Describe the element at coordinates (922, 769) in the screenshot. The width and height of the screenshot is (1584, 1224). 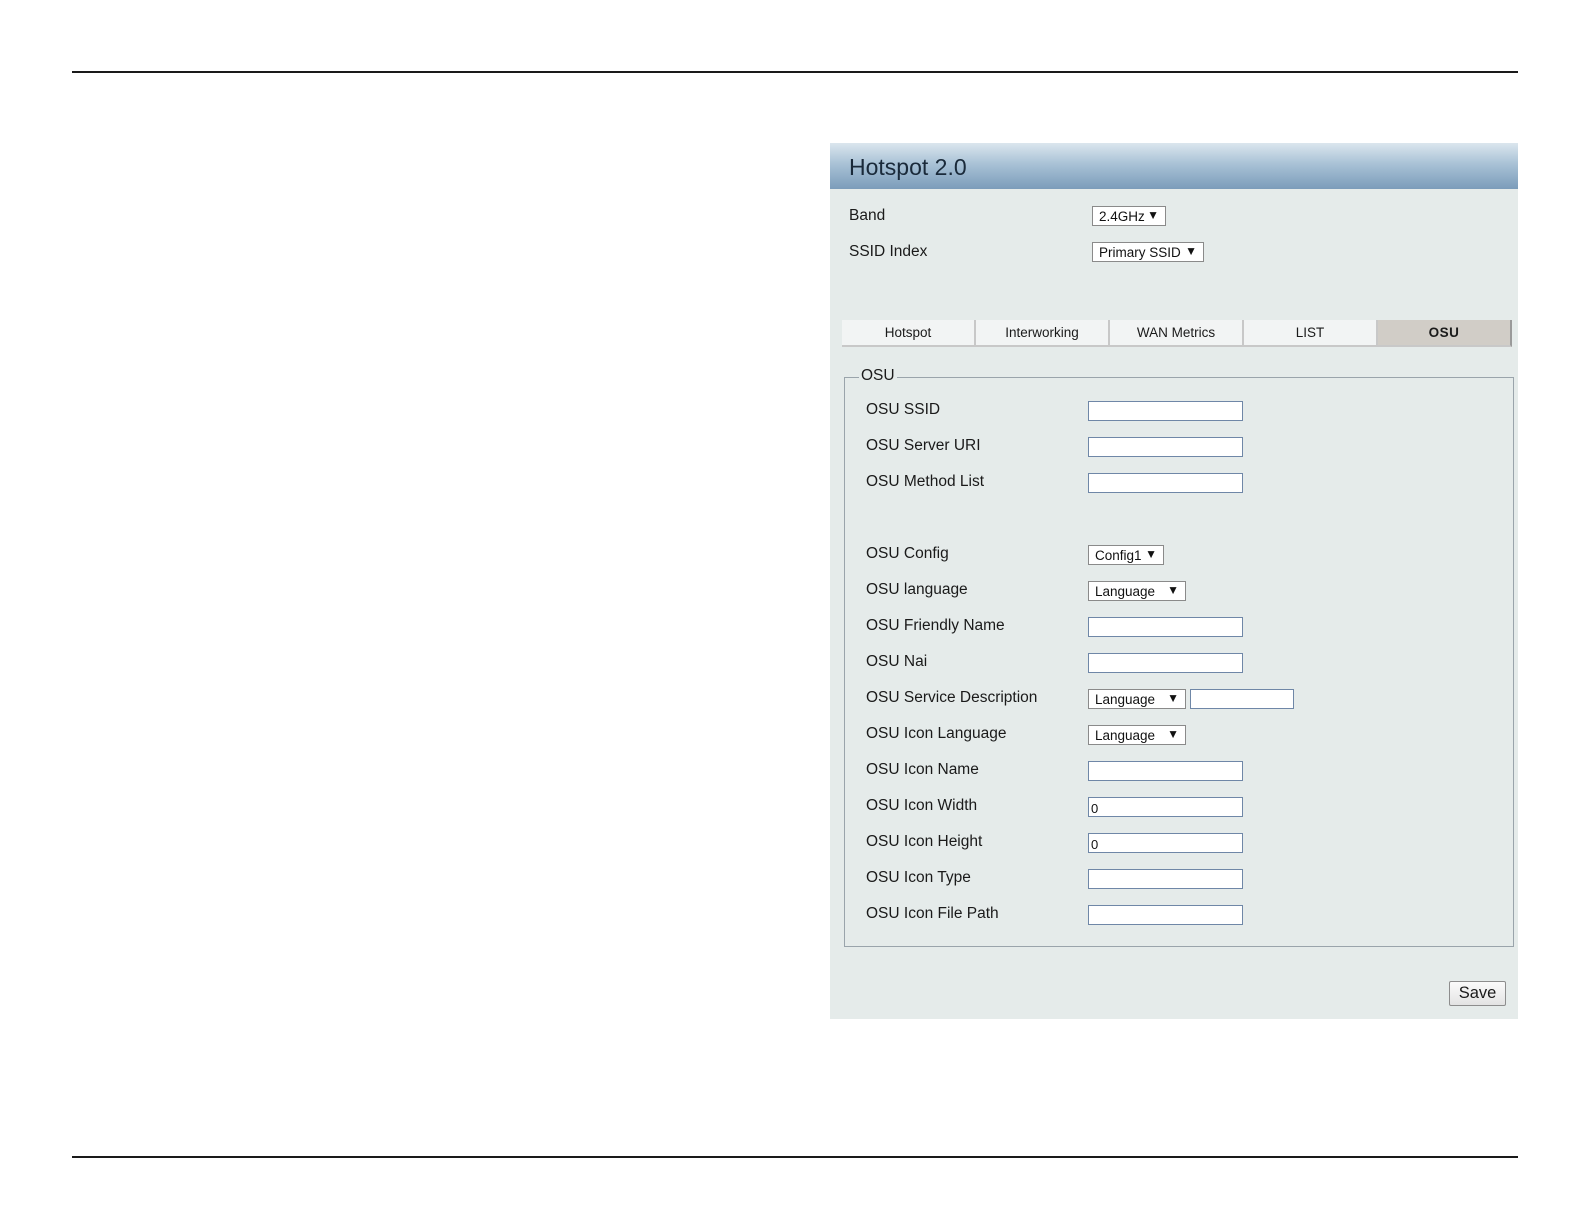
I see `osu-icon-name-label: OSU Icon Name` at that location.